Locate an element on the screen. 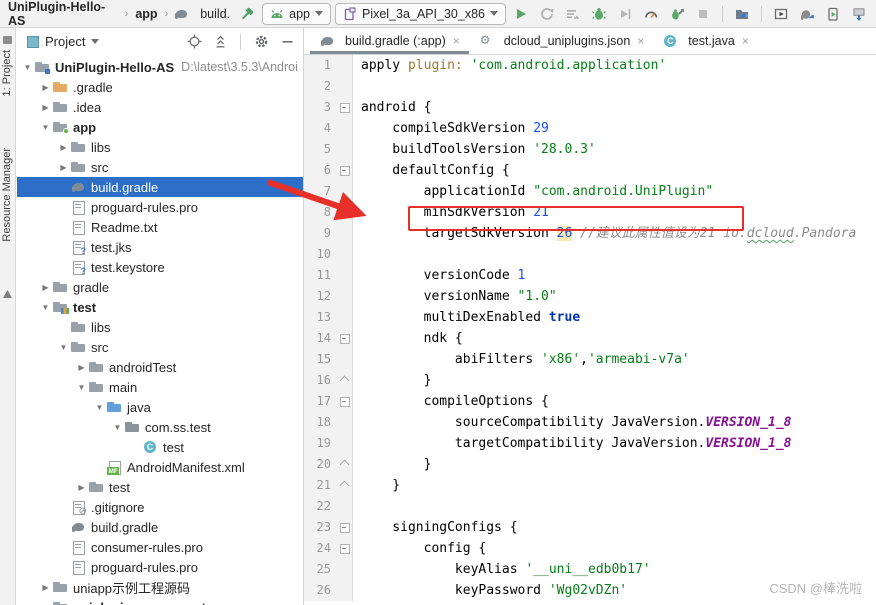 The width and height of the screenshot is (876, 605). project-view-title: Project is located at coordinates (65, 41).